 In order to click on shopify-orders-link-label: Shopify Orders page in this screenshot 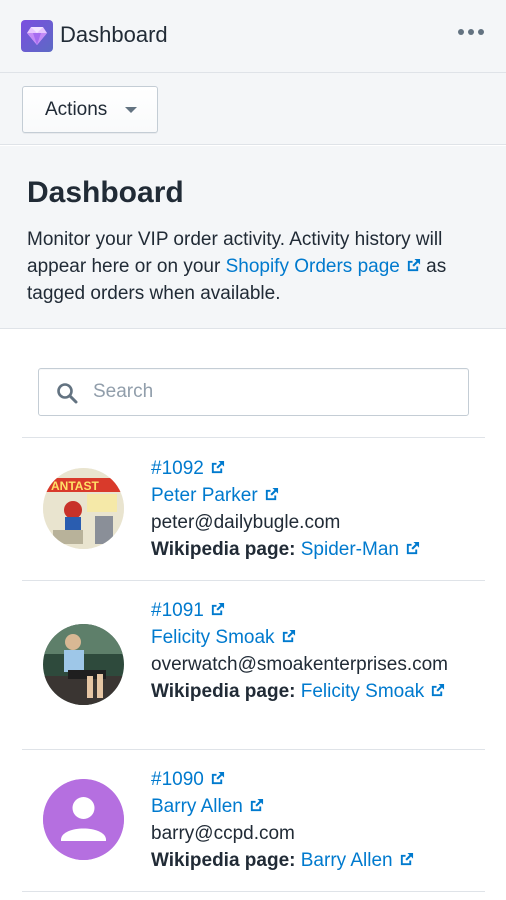, I will do `click(312, 266)`.